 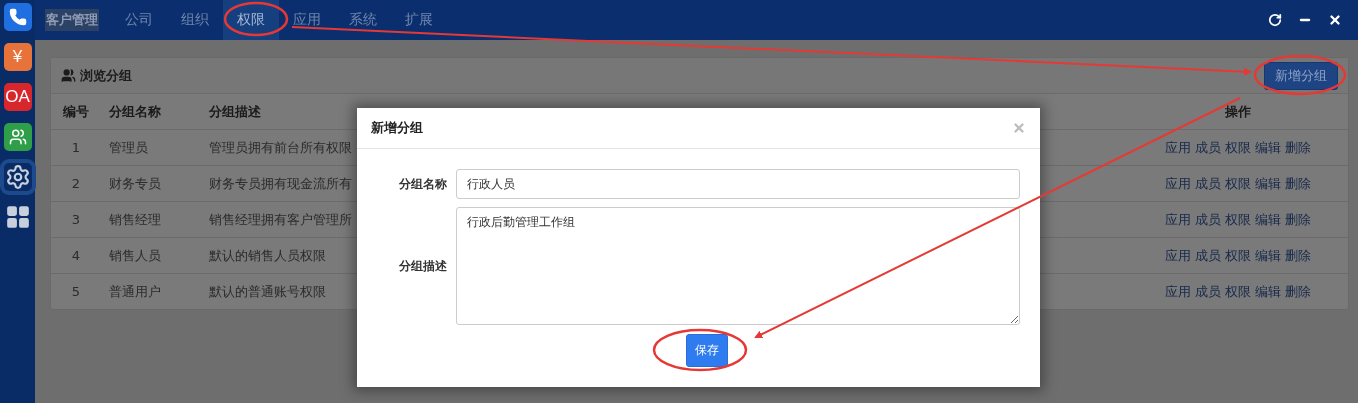 What do you see at coordinates (397, 128) in the screenshot?
I see `dialog-title: 新增分组` at bounding box center [397, 128].